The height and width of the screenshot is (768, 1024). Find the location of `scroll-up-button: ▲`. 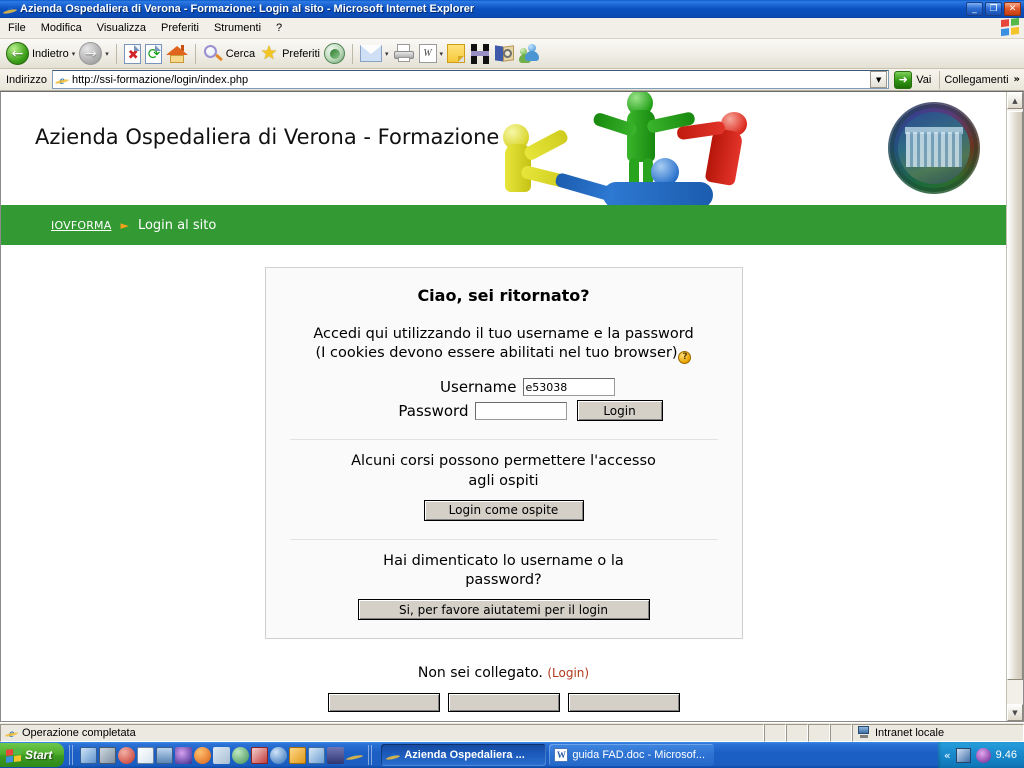

scroll-up-button: ▲ is located at coordinates (1015, 100).